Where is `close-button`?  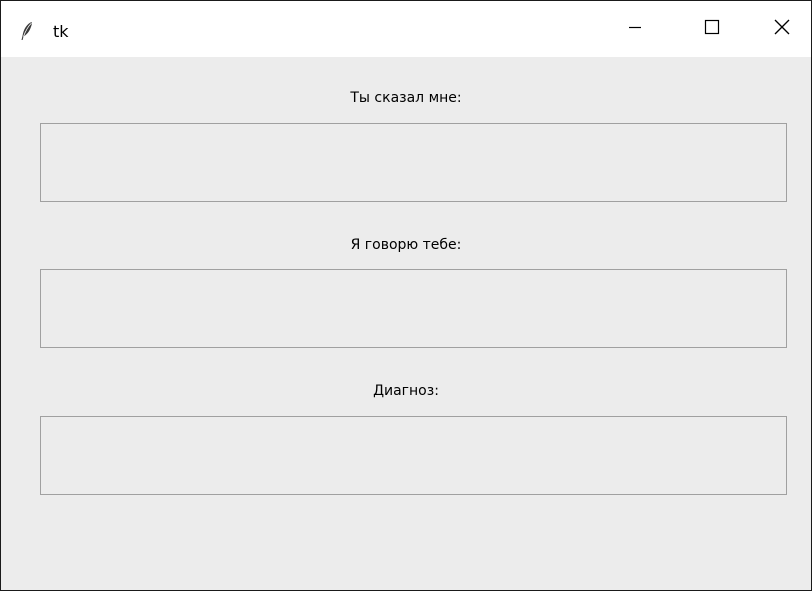
close-button is located at coordinates (782, 29).